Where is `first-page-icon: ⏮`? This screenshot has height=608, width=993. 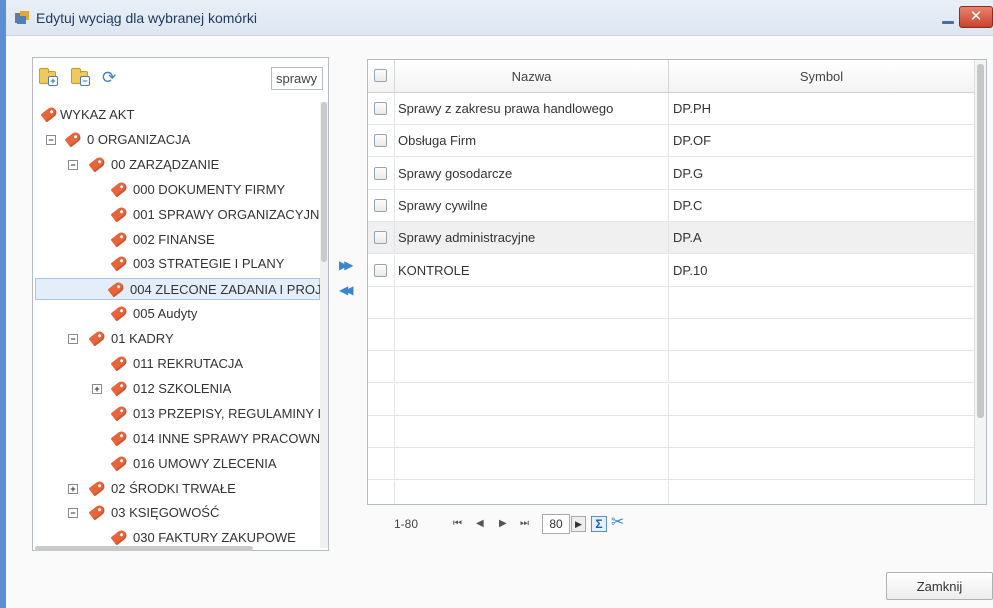
first-page-icon: ⏮ is located at coordinates (457, 524).